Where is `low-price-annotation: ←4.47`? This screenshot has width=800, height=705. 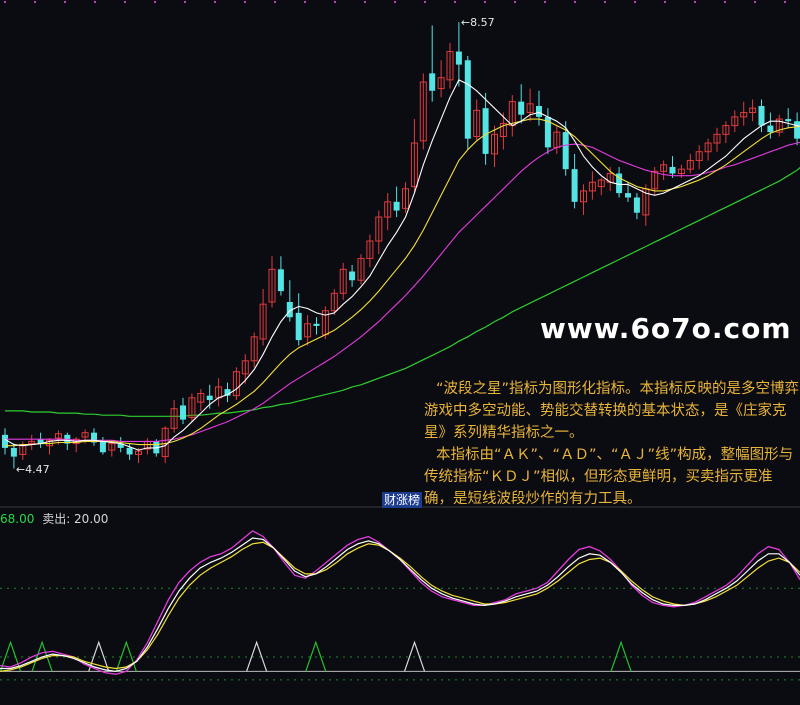 low-price-annotation: ←4.47 is located at coordinates (32, 469).